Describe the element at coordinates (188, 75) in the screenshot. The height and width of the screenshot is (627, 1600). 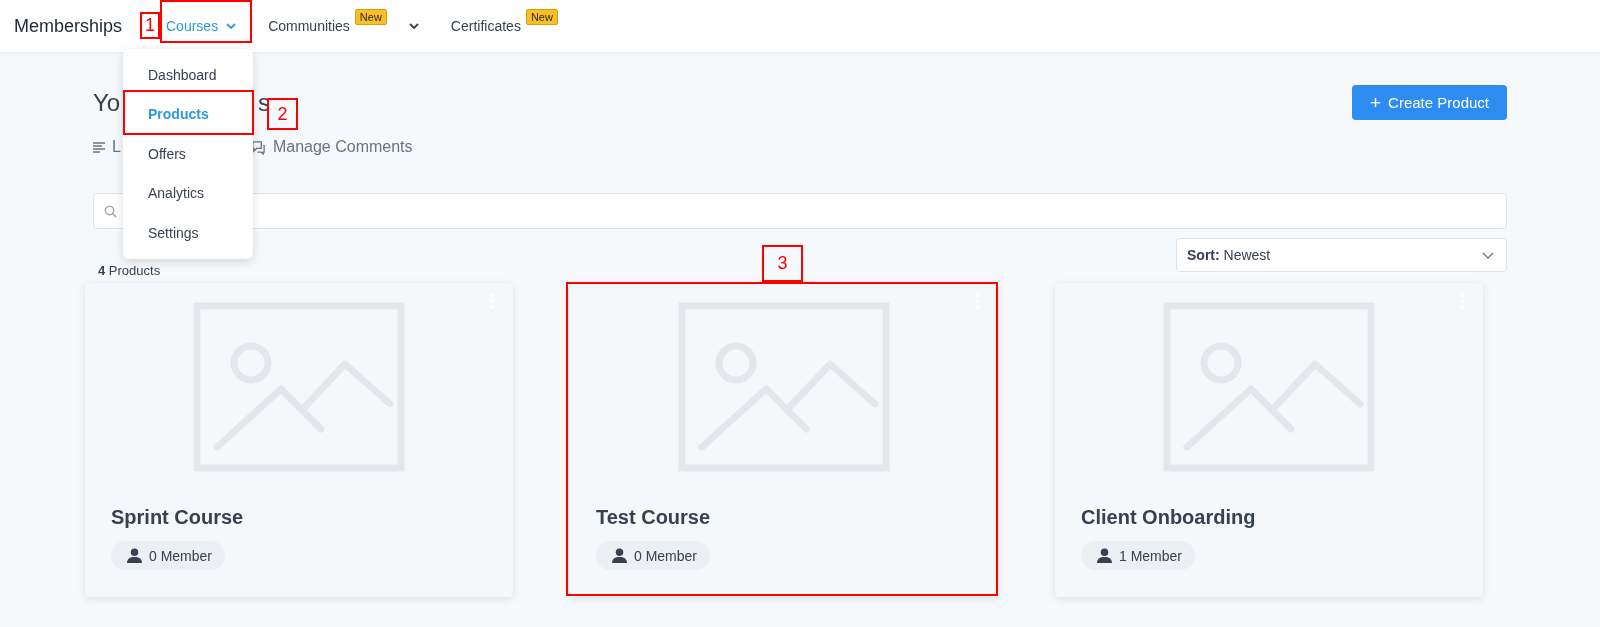
I see `menu-item: Dashboard` at that location.